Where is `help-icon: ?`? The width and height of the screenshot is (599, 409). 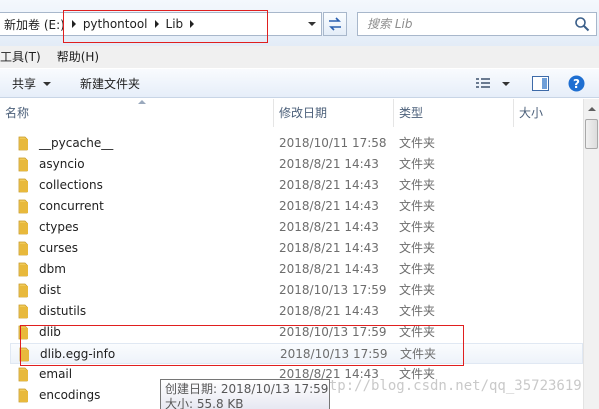 help-icon: ? is located at coordinates (576, 83).